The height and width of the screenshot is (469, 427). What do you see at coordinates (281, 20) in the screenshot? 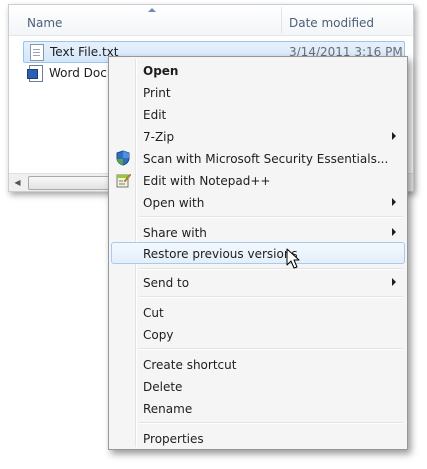
I see `column-divider` at bounding box center [281, 20].